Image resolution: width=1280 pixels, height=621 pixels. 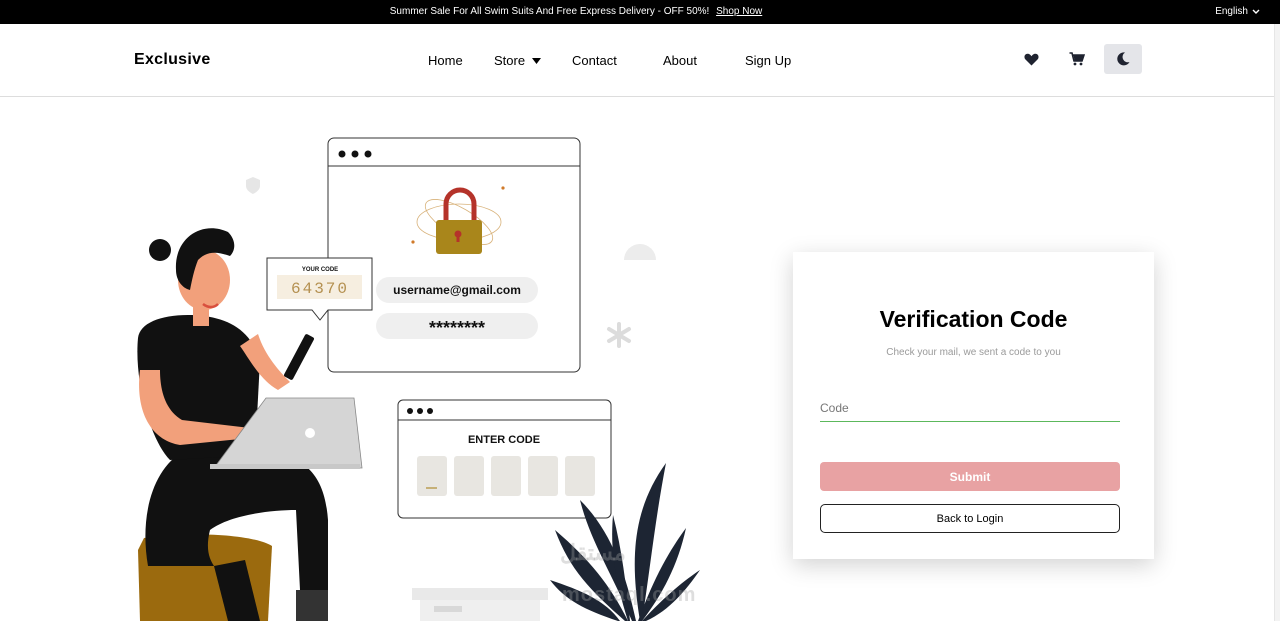 I want to click on nav-store-label: Store, so click(x=510, y=60).